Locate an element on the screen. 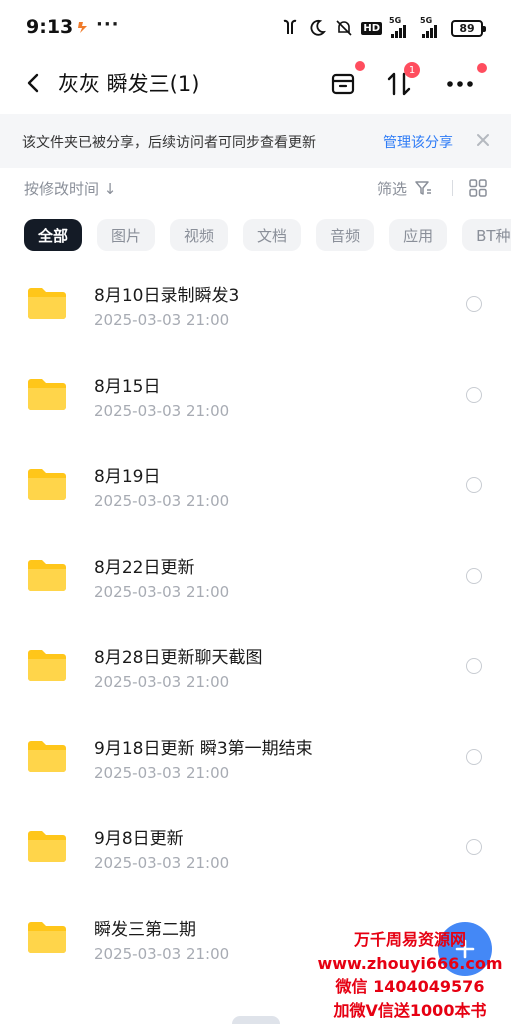 The height and width of the screenshot is (1024, 511). watermark-line: 微信 1404049576 is located at coordinates (410, 986).